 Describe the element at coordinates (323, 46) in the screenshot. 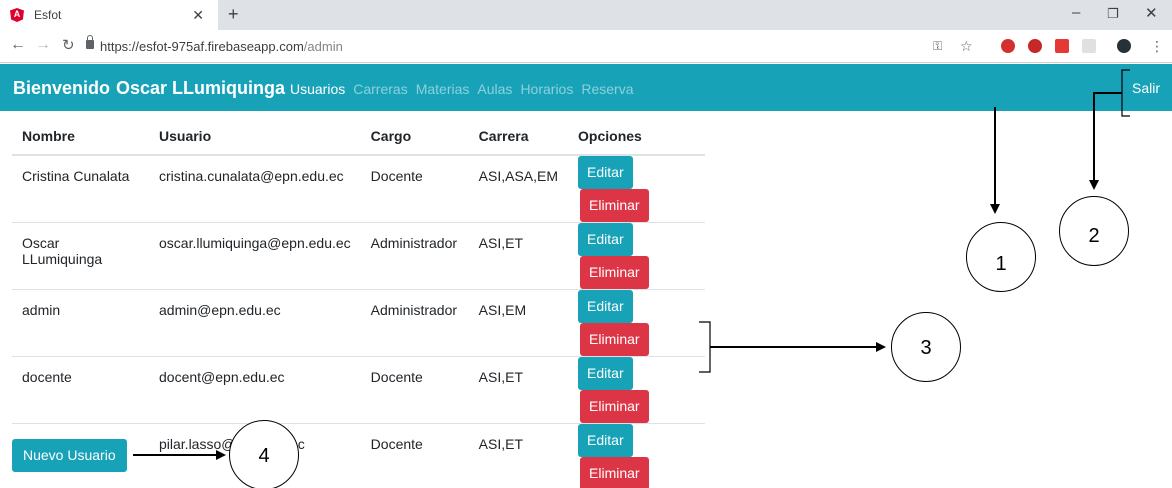

I see `url-path: /admin` at that location.